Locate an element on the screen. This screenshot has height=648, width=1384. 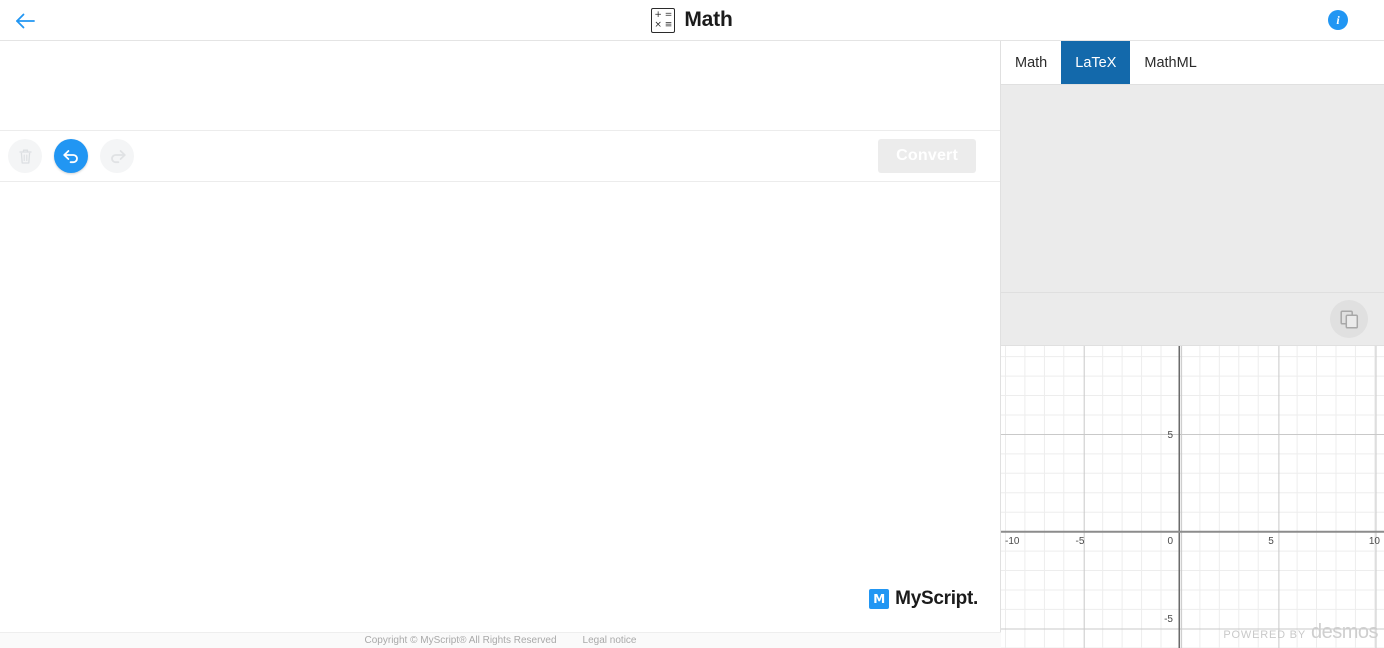
redo-icon is located at coordinates (118, 156).